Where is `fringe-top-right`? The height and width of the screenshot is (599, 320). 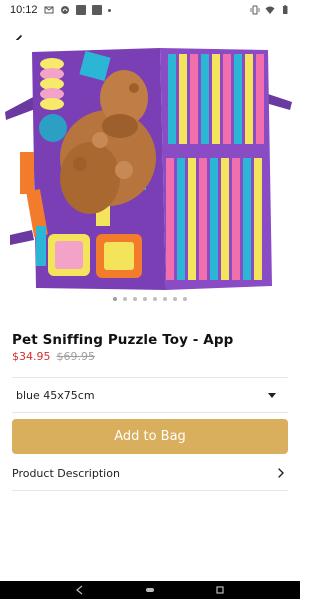
fringe-top-right is located at coordinates (216, 99).